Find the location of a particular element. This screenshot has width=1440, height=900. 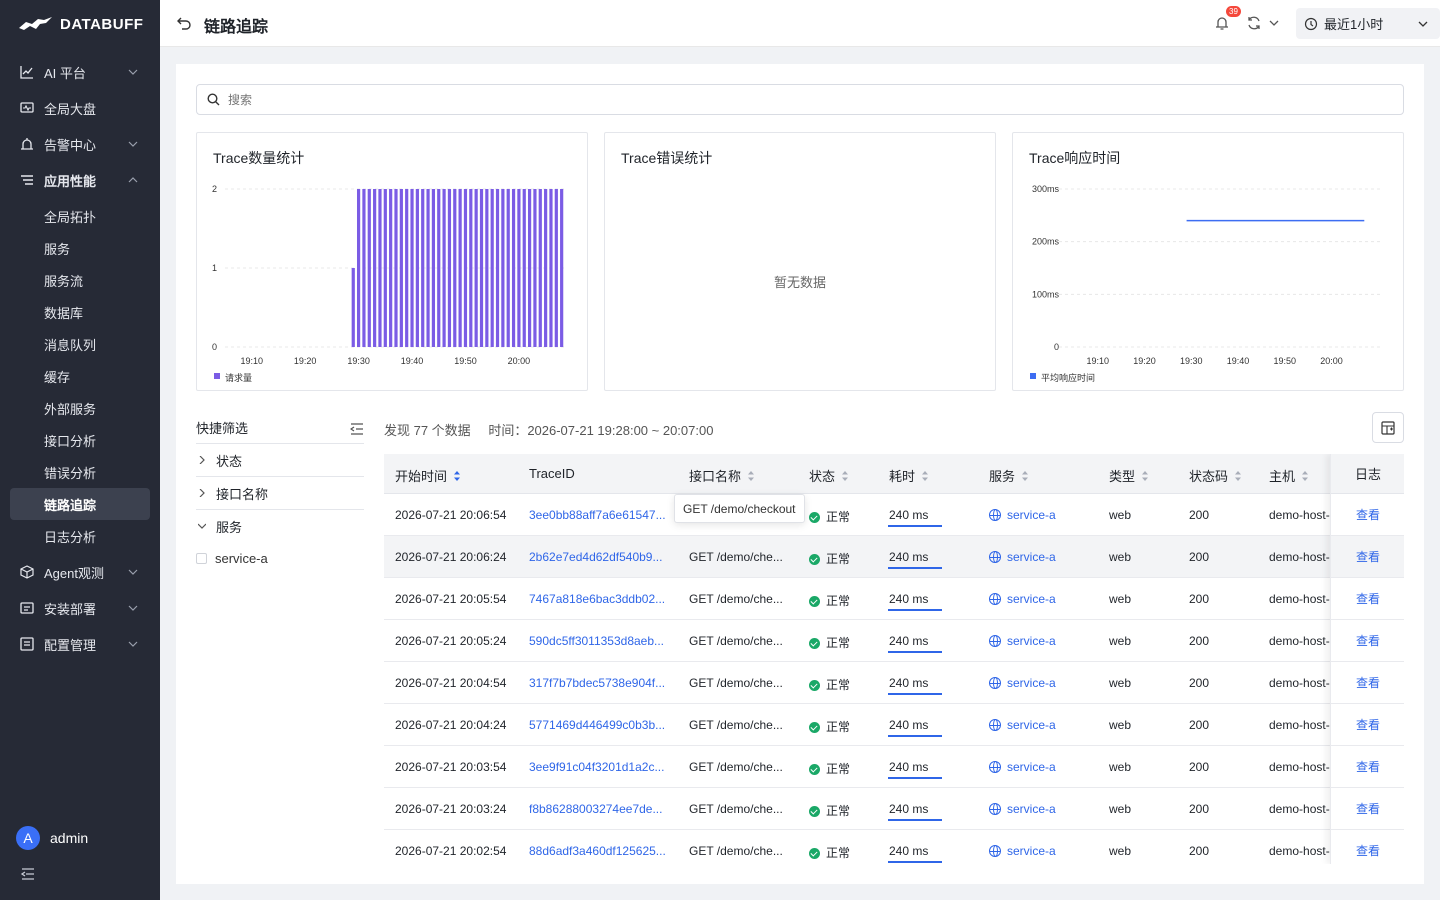

cell-text: 200 is located at coordinates (1199, 515).